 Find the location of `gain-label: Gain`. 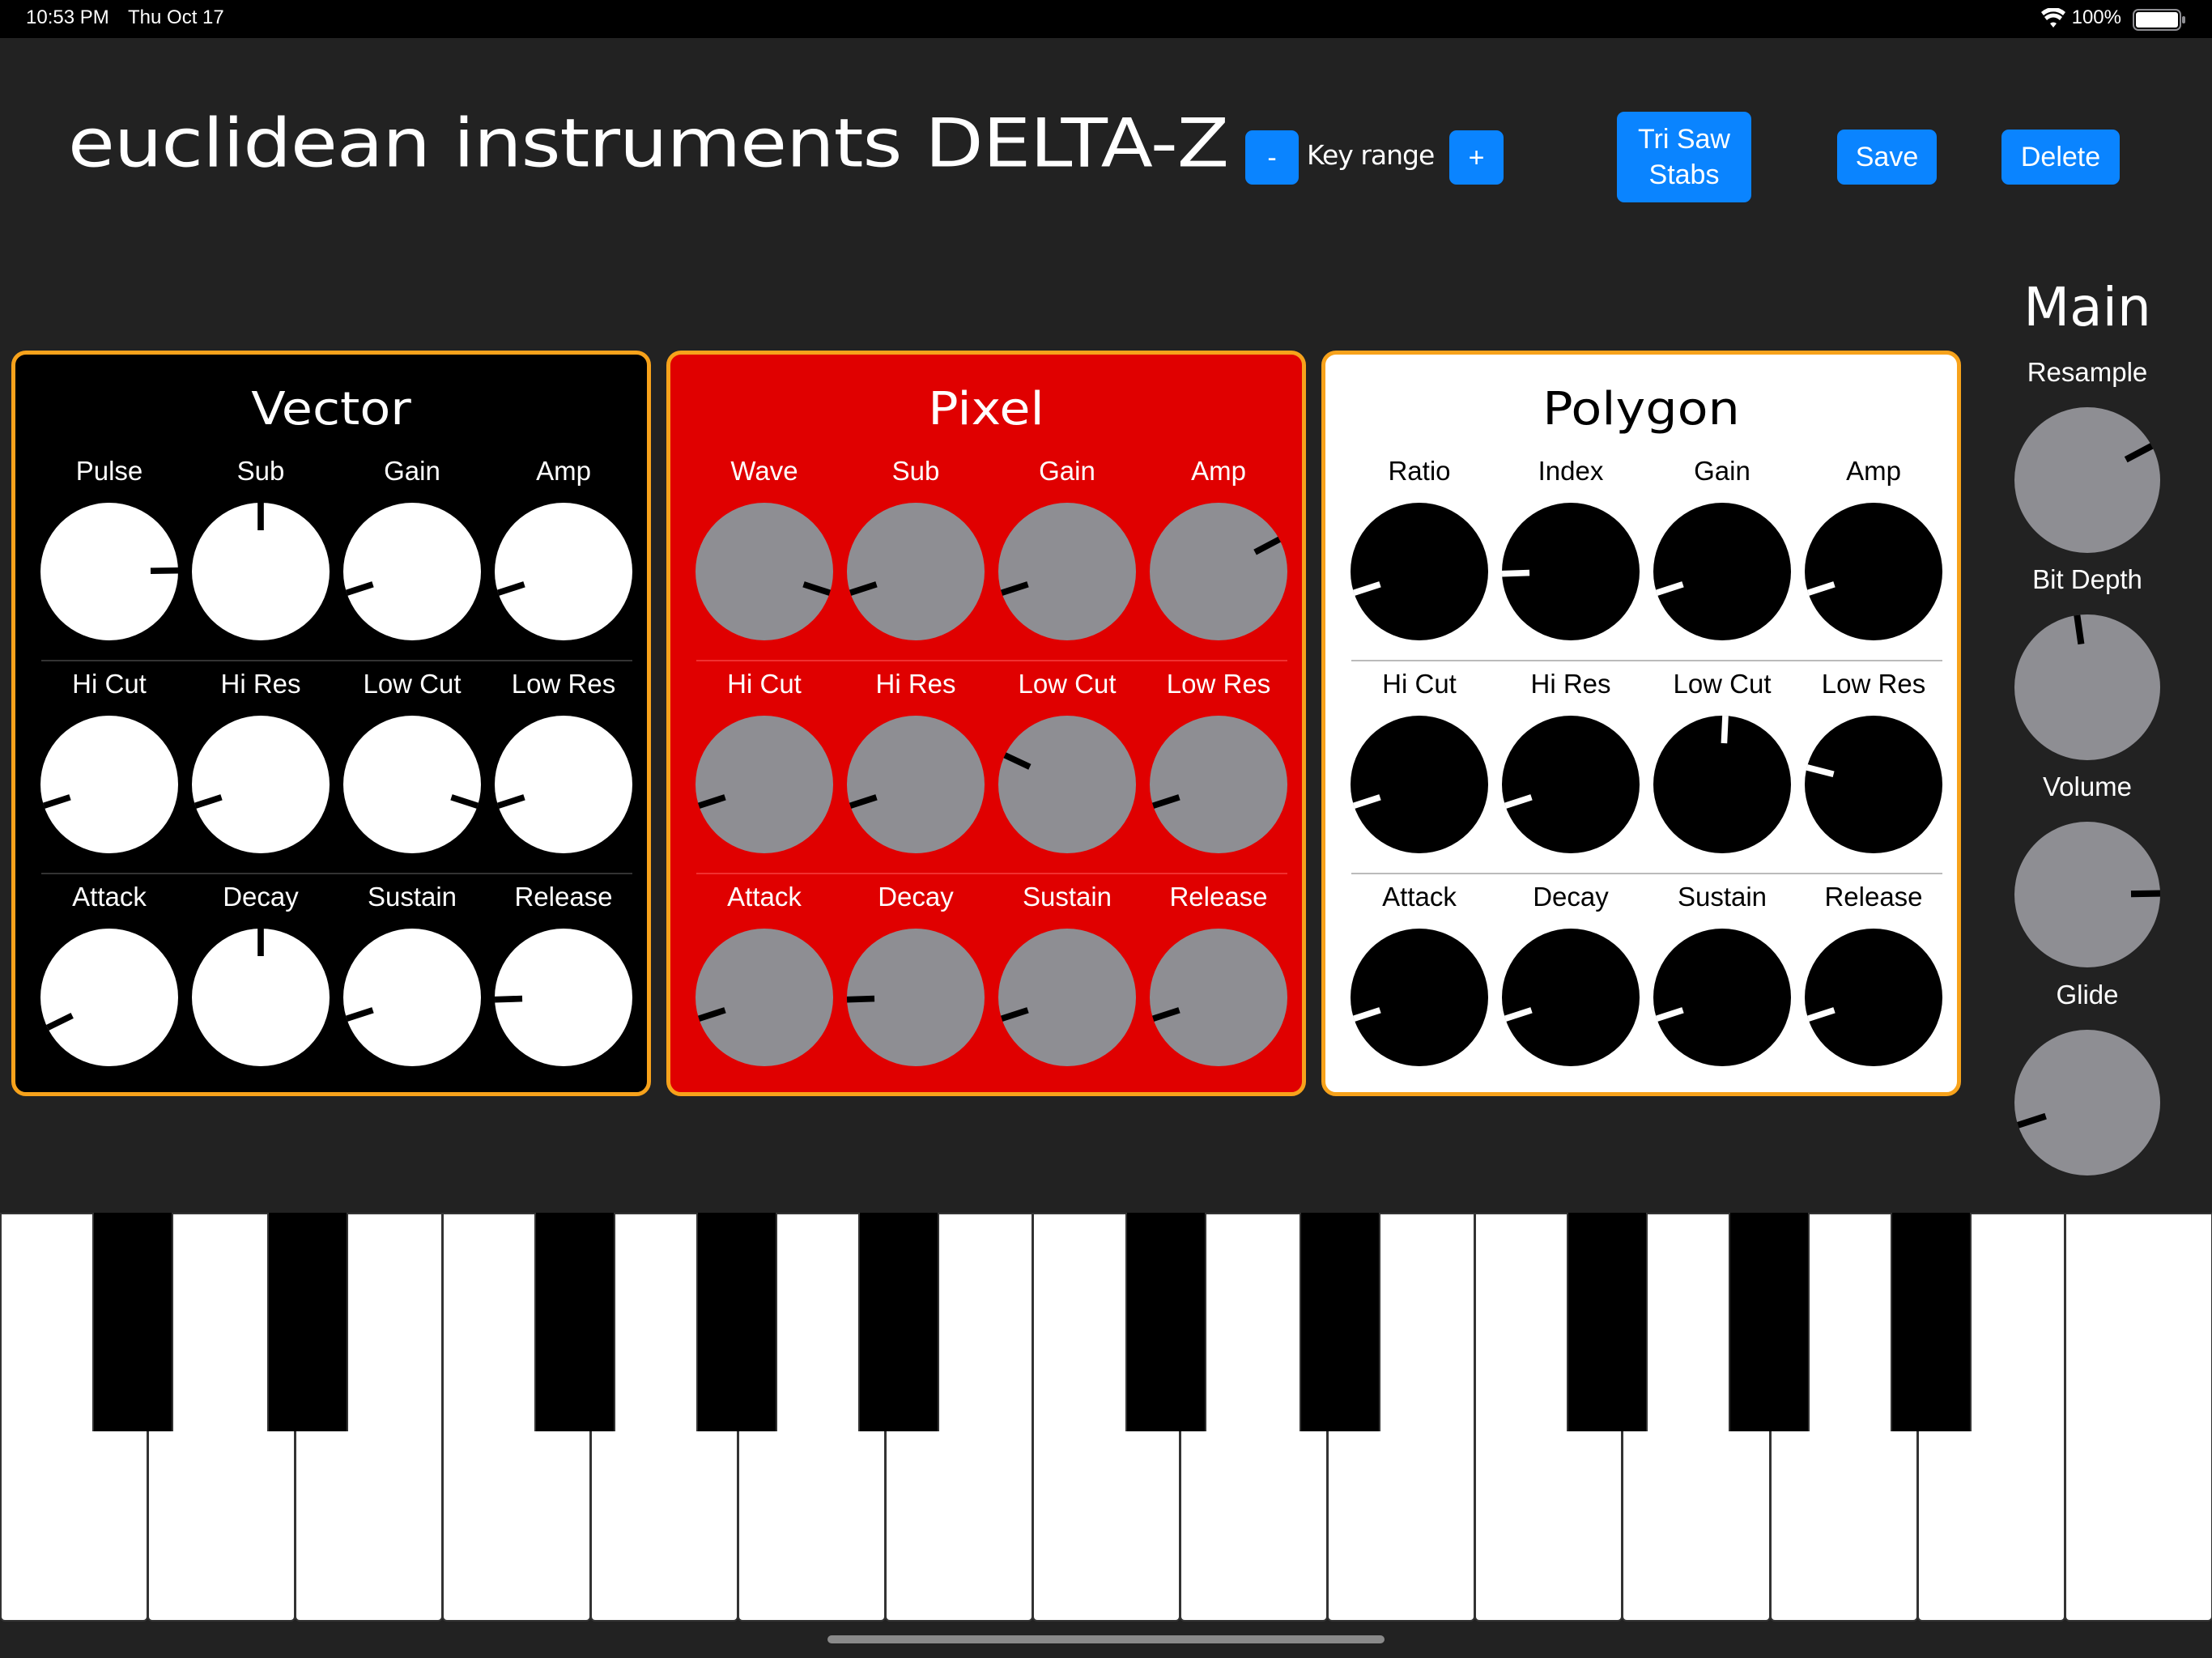

gain-label: Gain is located at coordinates (1067, 471).